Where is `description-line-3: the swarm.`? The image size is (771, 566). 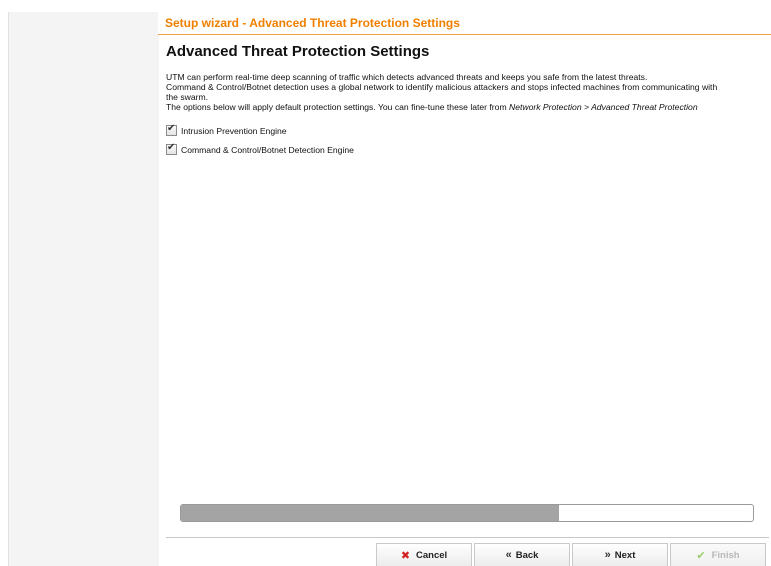 description-line-3: the swarm. is located at coordinates (187, 97).